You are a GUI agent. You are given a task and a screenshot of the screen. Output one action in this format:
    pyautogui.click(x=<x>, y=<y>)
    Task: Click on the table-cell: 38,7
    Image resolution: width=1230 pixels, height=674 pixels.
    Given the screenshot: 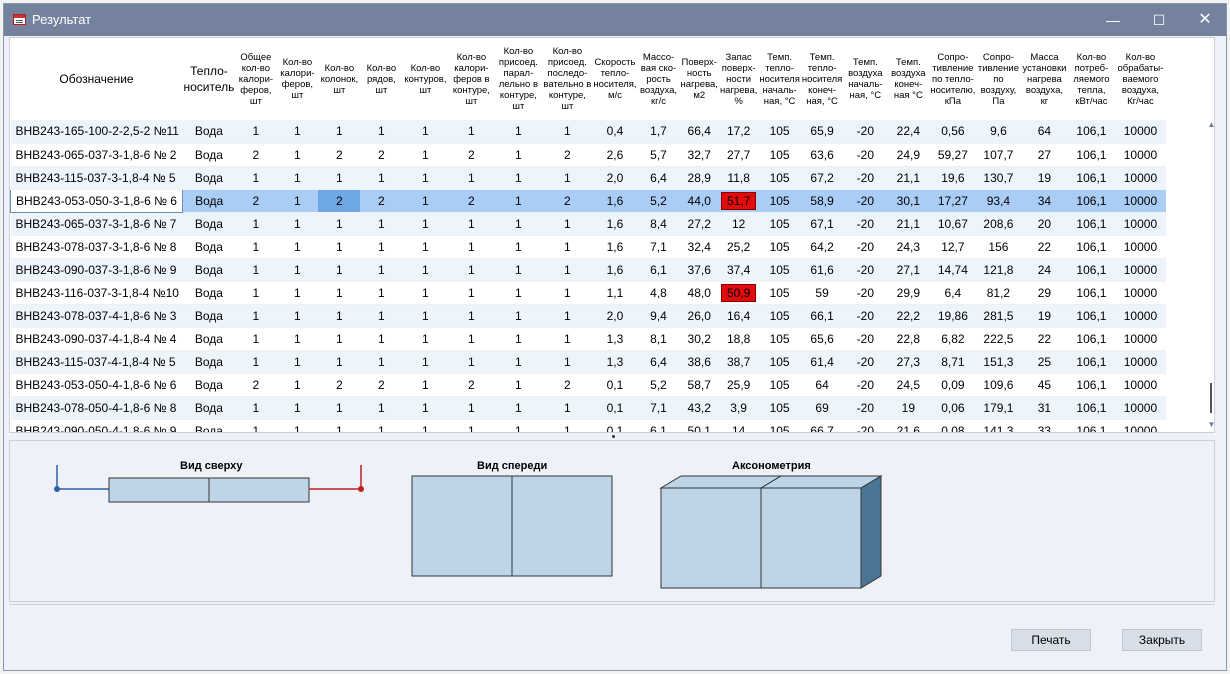 What is the action you would take?
    pyautogui.click(x=738, y=362)
    